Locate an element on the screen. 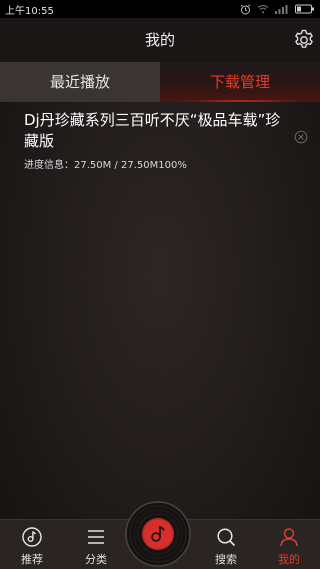  tab-bar: 最近播放 下载管理 is located at coordinates (160, 82).